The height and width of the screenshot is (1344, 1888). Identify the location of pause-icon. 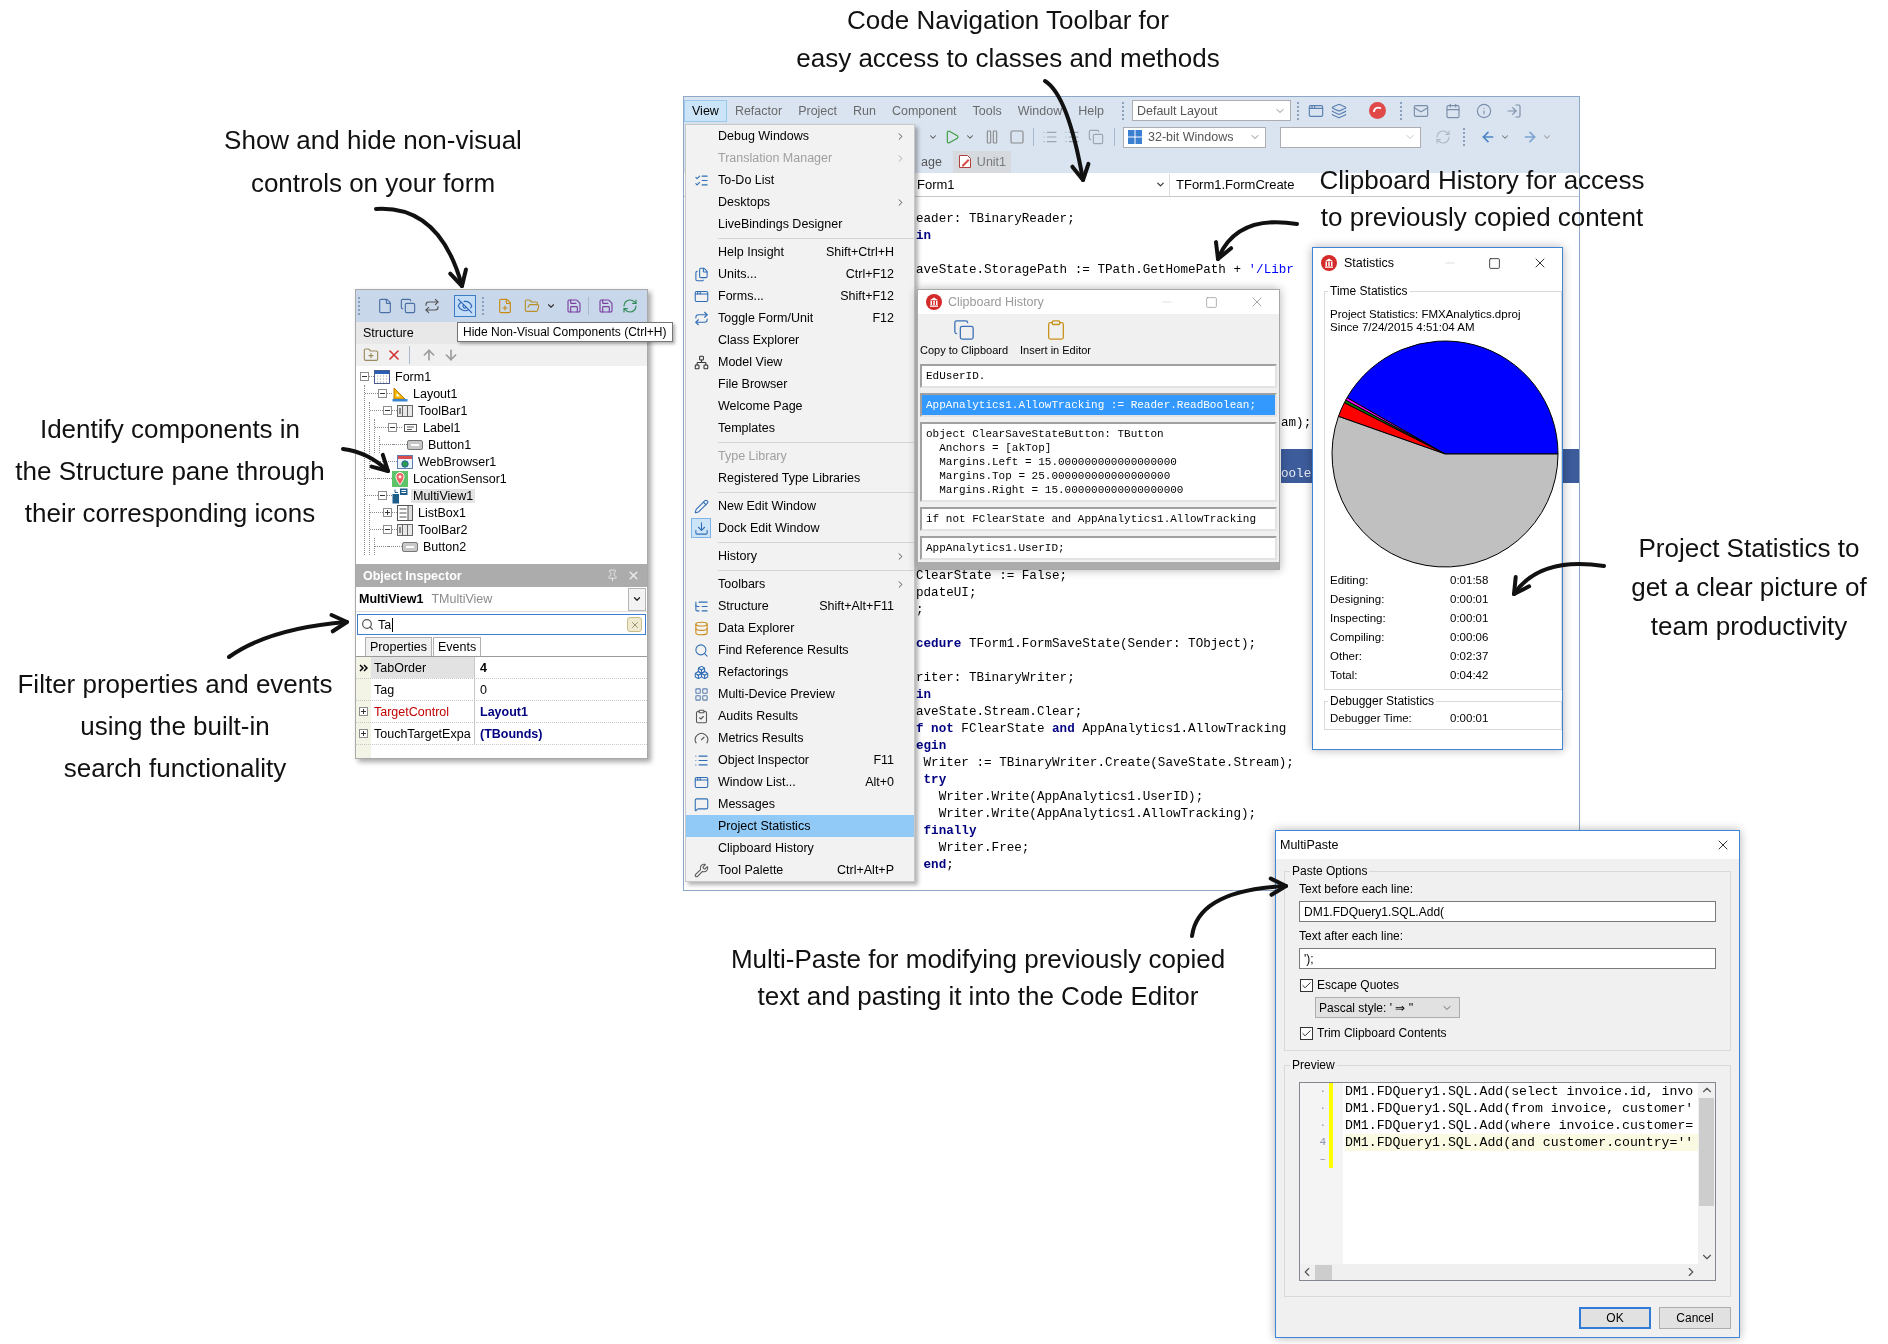
(992, 137).